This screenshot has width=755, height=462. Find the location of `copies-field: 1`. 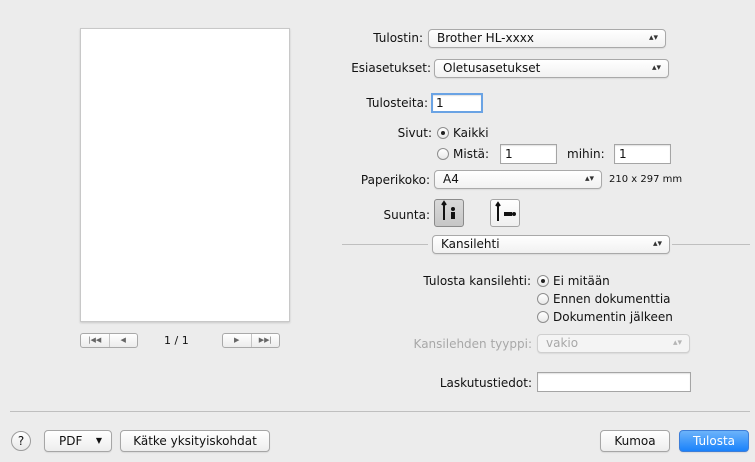

copies-field: 1 is located at coordinates (457, 103).